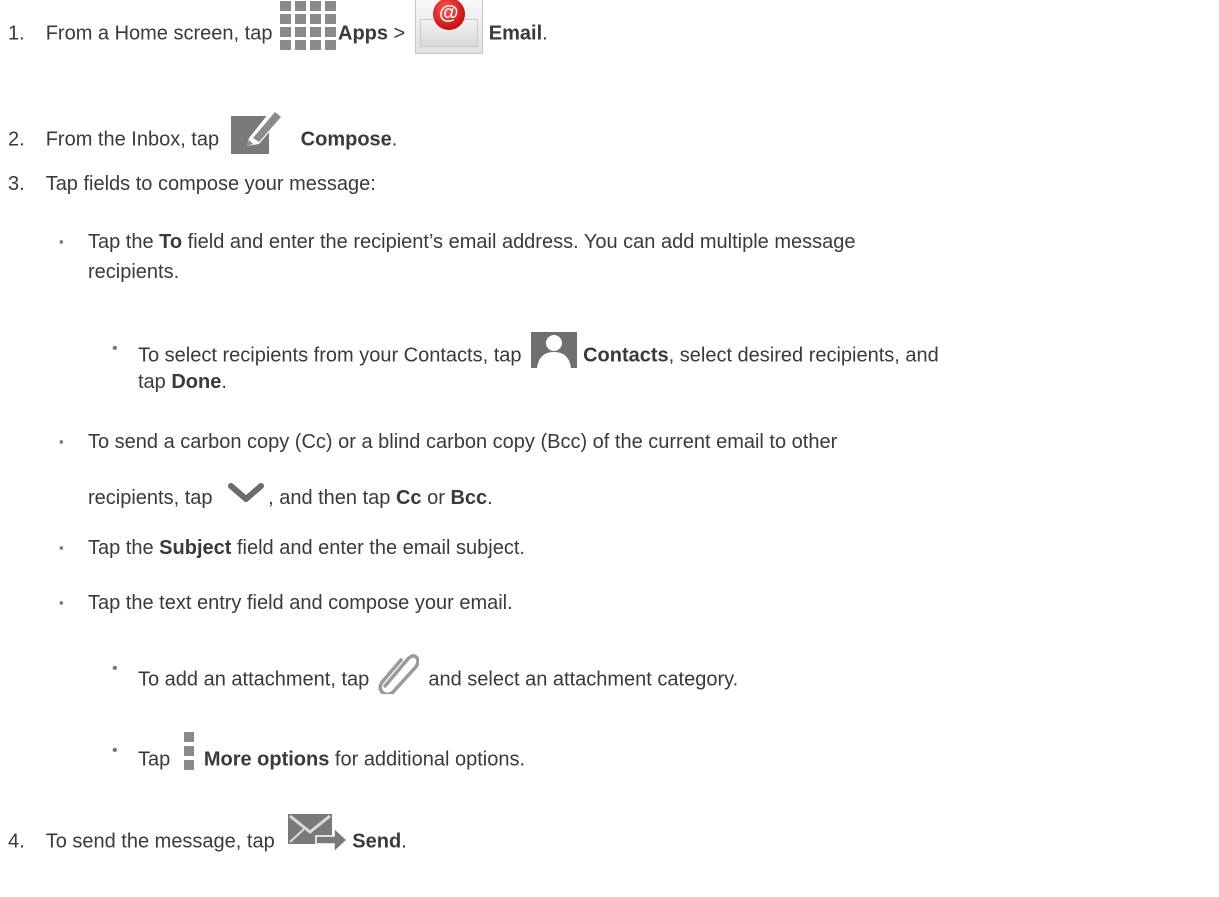  Describe the element at coordinates (363, 33) in the screenshot. I see `apps-label: Apps` at that location.